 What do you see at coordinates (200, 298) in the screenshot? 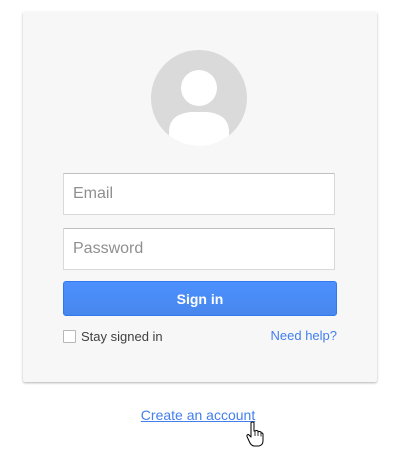
I see `sign-in-button: Sign in` at bounding box center [200, 298].